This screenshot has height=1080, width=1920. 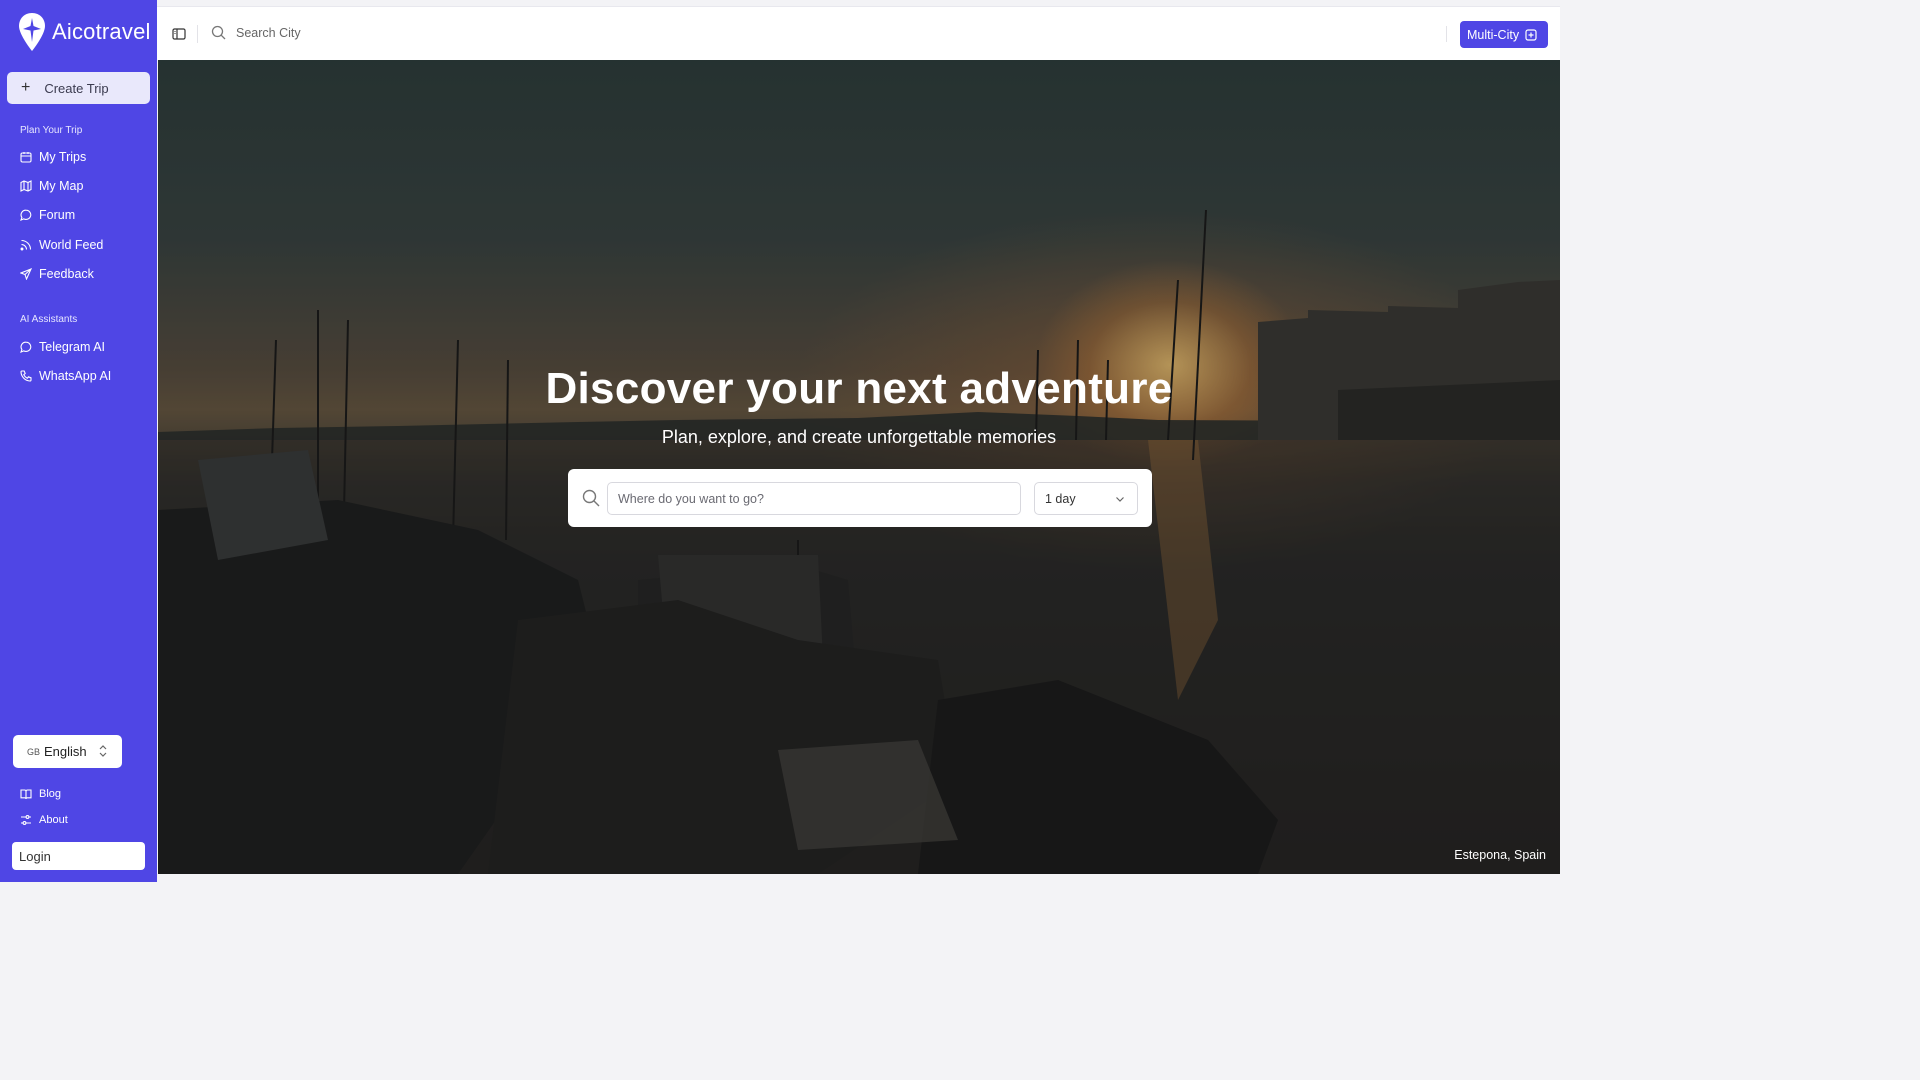 I want to click on sidebar-item-whatsapp-ai: WhatsApp AI, so click(x=65, y=375).